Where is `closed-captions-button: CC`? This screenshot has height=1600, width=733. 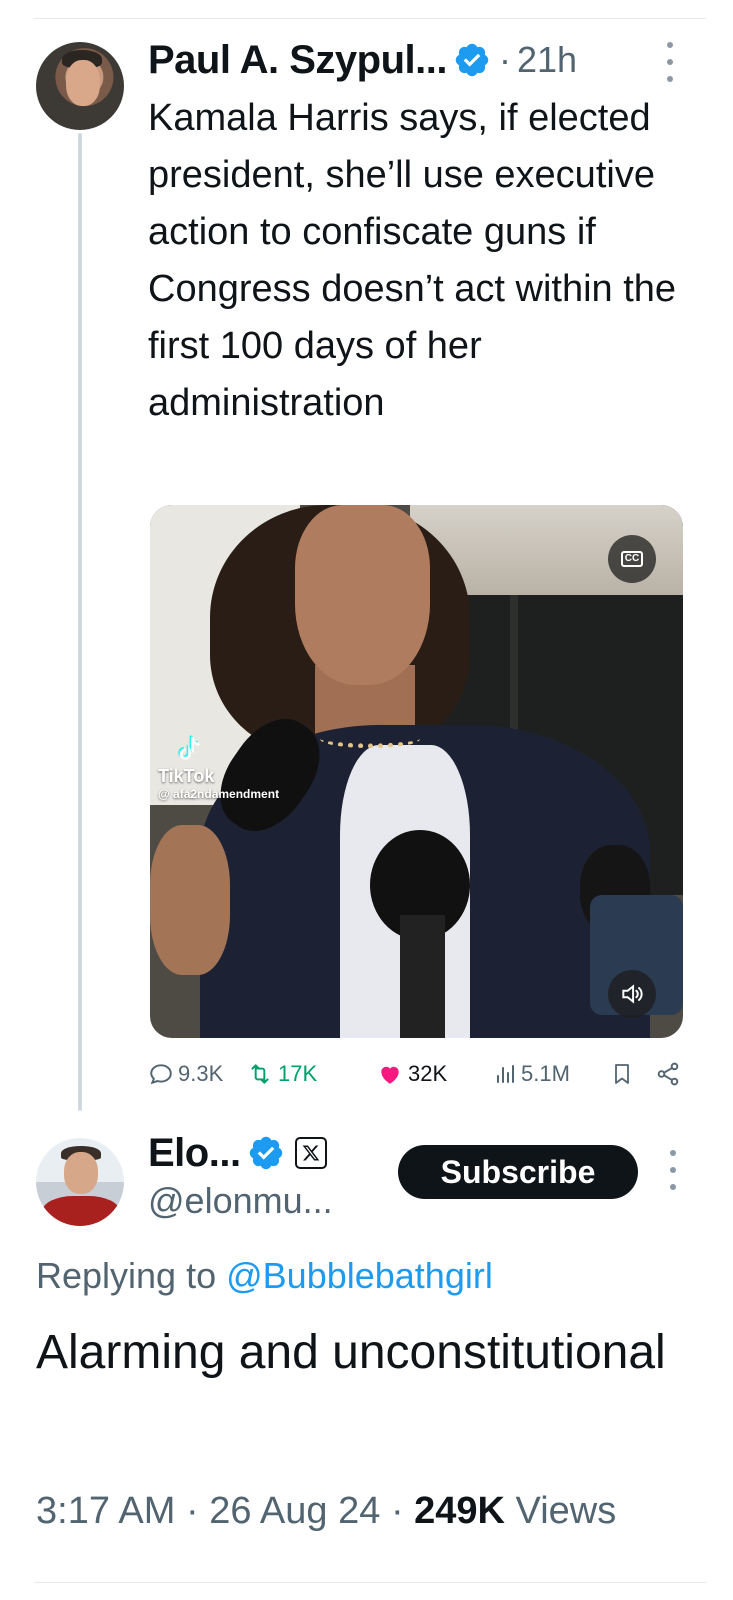 closed-captions-button: CC is located at coordinates (632, 559).